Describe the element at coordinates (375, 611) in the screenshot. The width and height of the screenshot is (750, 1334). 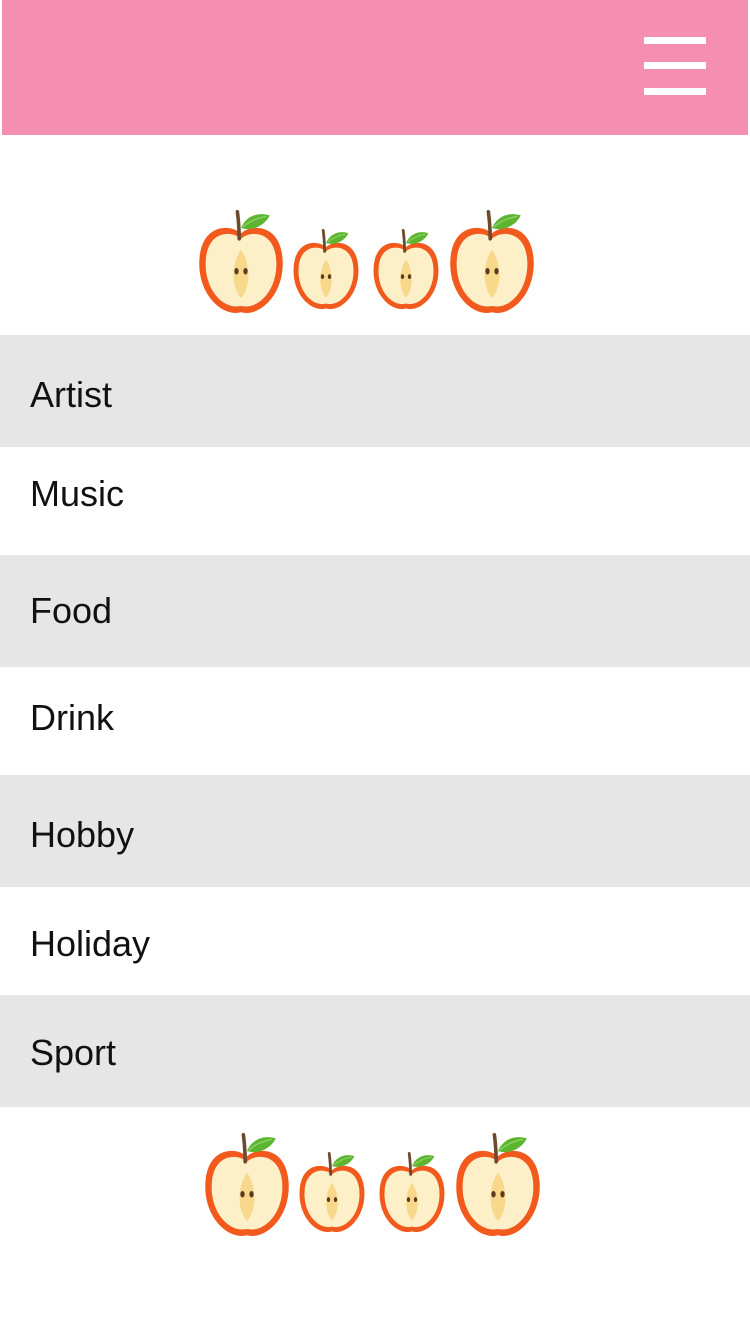
I see `menu-item-food: Food` at that location.